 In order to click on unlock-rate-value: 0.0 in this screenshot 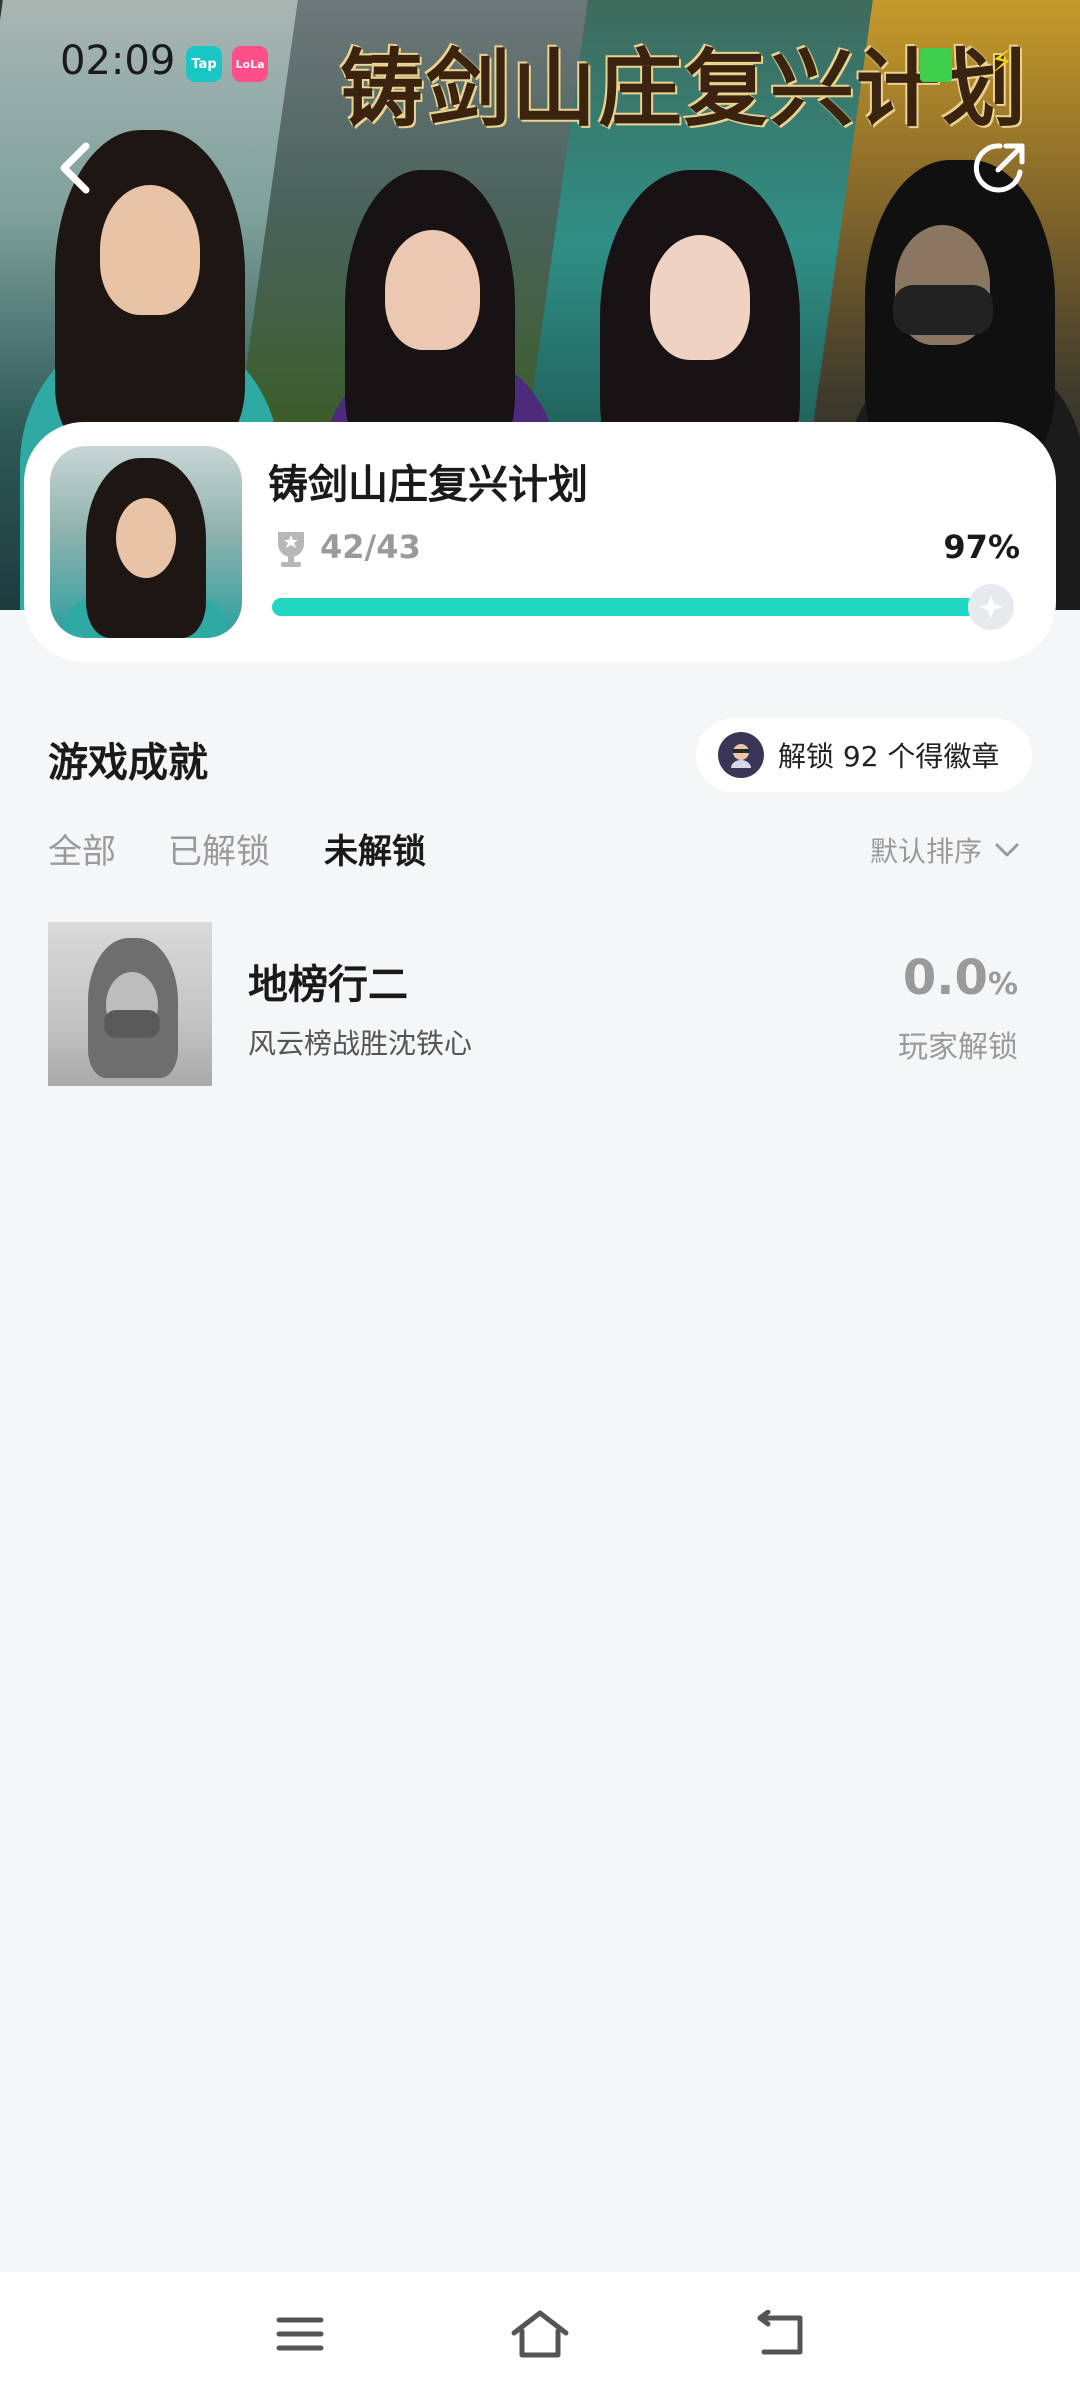, I will do `click(945, 978)`.